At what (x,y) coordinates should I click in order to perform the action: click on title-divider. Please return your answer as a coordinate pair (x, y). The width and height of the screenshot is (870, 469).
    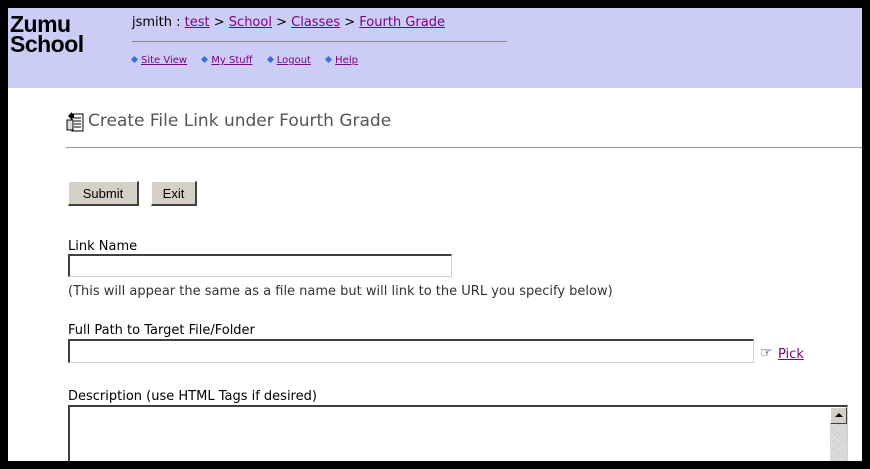
    Looking at the image, I should click on (464, 147).